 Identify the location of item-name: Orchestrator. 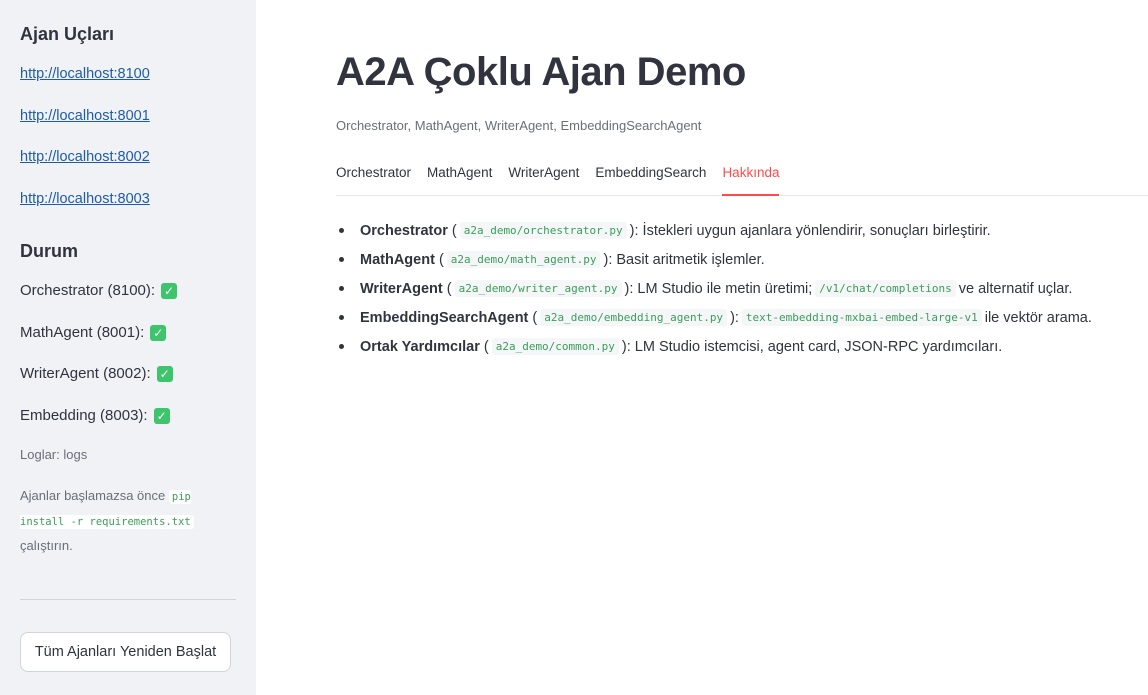
(404, 230).